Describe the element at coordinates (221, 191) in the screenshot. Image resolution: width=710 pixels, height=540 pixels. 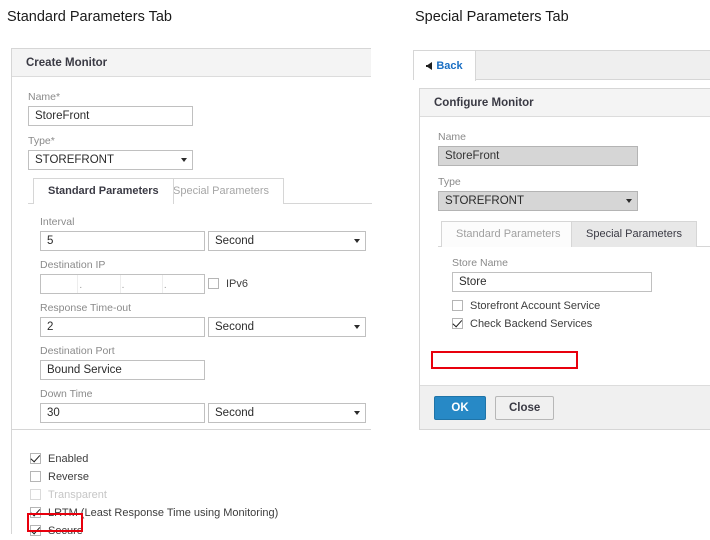
I see `tab-special-parameters: Special Parameters` at that location.